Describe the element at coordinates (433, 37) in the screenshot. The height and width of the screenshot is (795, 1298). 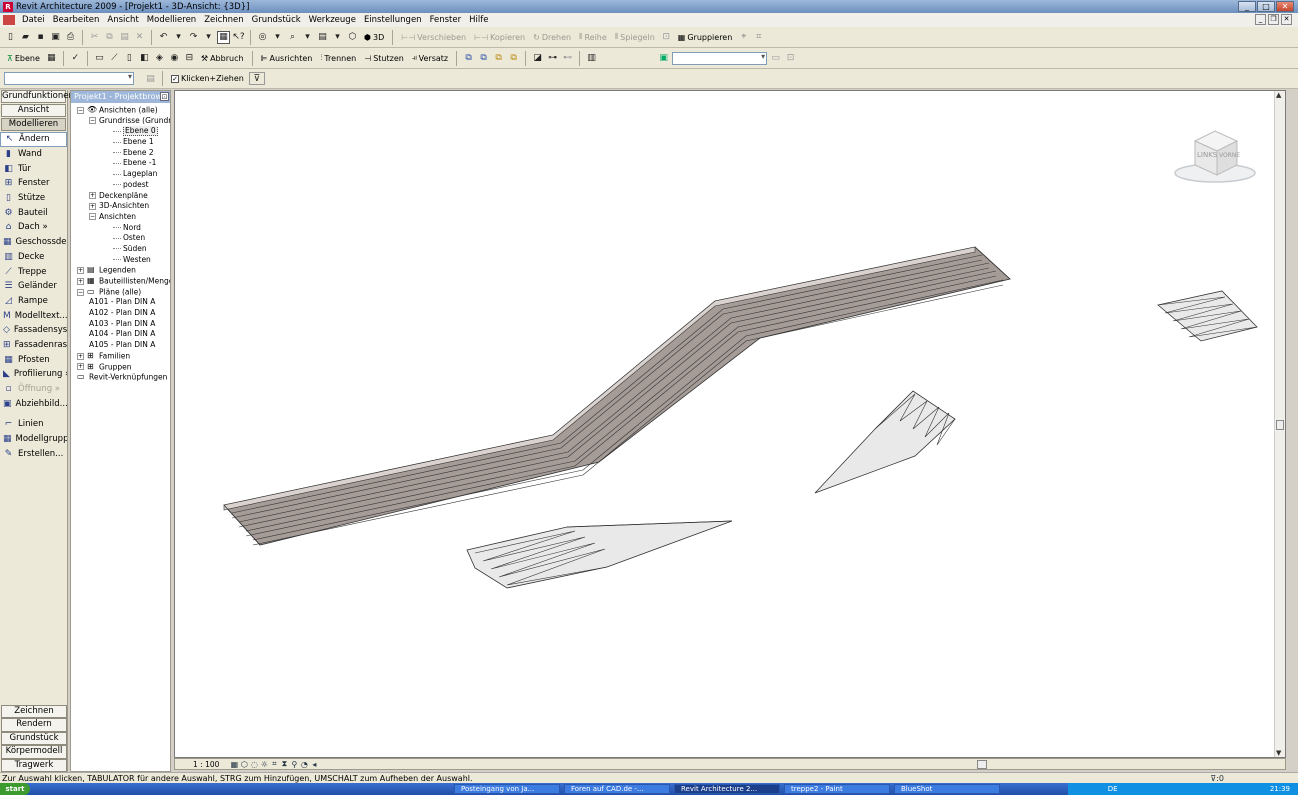
I see `move-button: ⊢⊣ Verschieben` at that location.